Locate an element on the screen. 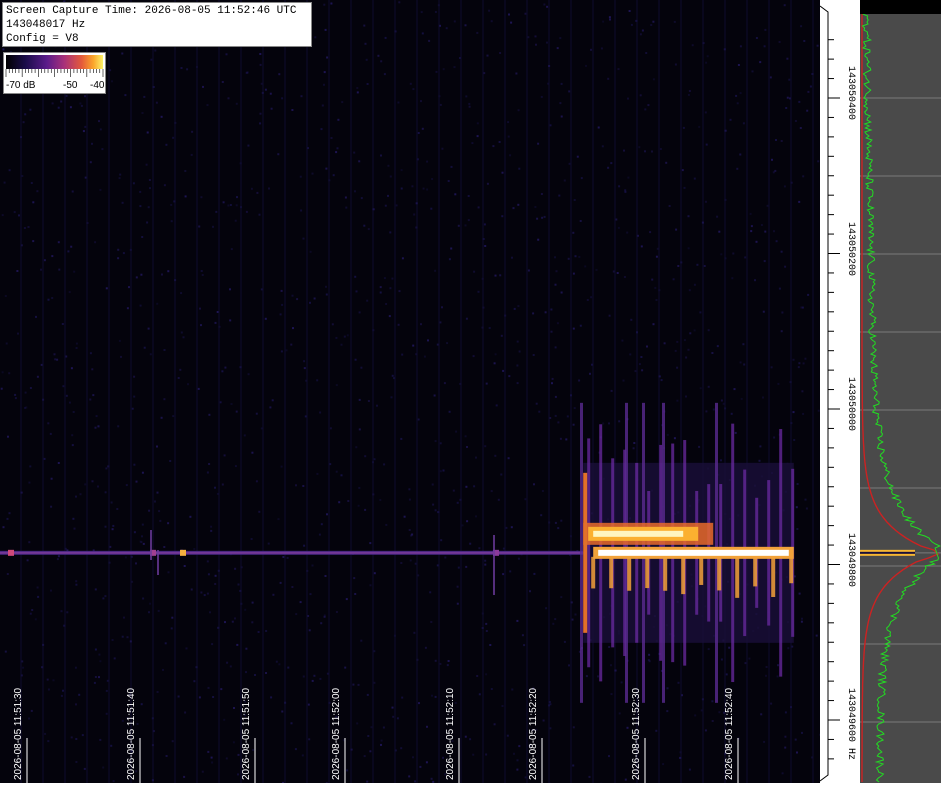 The height and width of the screenshot is (788, 941). time-tick is located at coordinates (645, 760).